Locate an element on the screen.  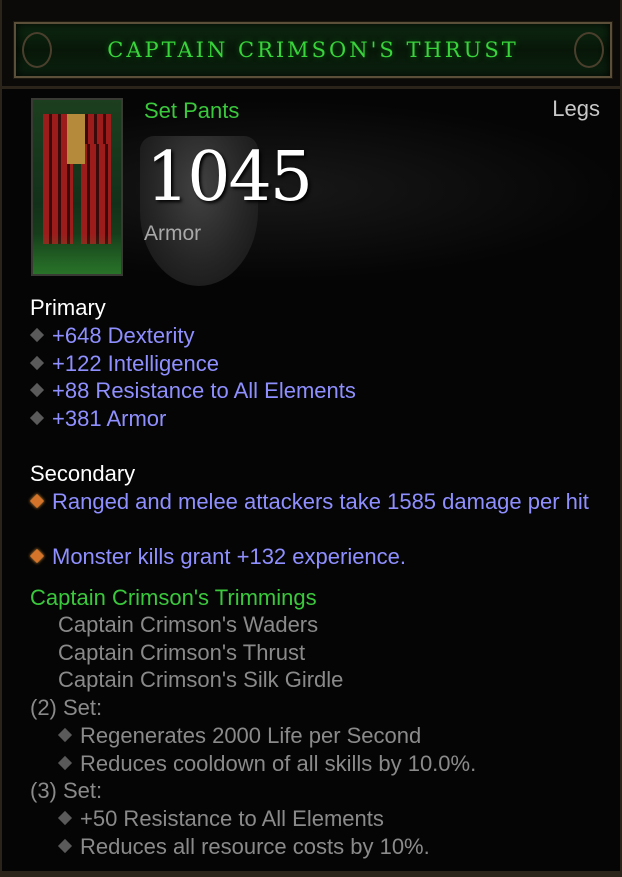
item-name: CAPTAIN CRIMSON'S THRUST is located at coordinates (313, 50).